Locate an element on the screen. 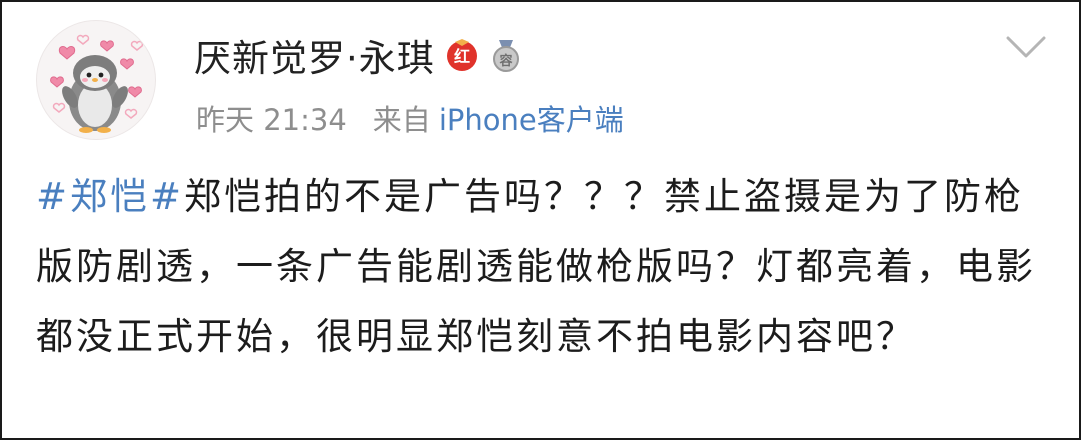 Image resolution: width=1081 pixels, height=440 pixels. username: 厌新觉罗·永琪 is located at coordinates (314, 55).